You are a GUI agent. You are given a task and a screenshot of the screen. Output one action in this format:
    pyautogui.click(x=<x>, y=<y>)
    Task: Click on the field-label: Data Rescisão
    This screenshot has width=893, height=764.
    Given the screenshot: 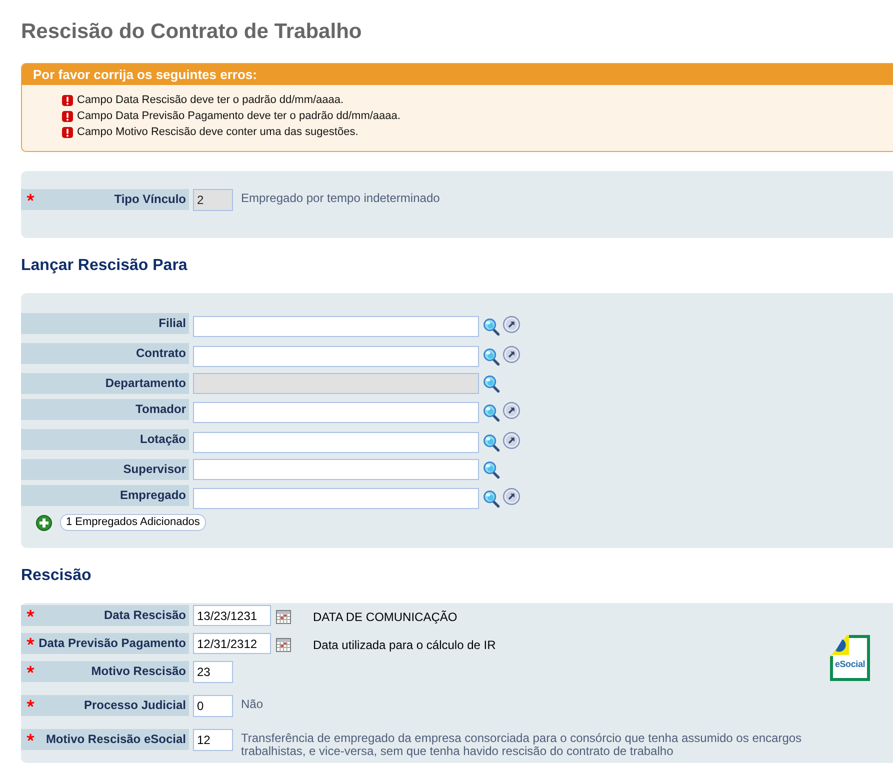 What is the action you would take?
    pyautogui.click(x=145, y=615)
    